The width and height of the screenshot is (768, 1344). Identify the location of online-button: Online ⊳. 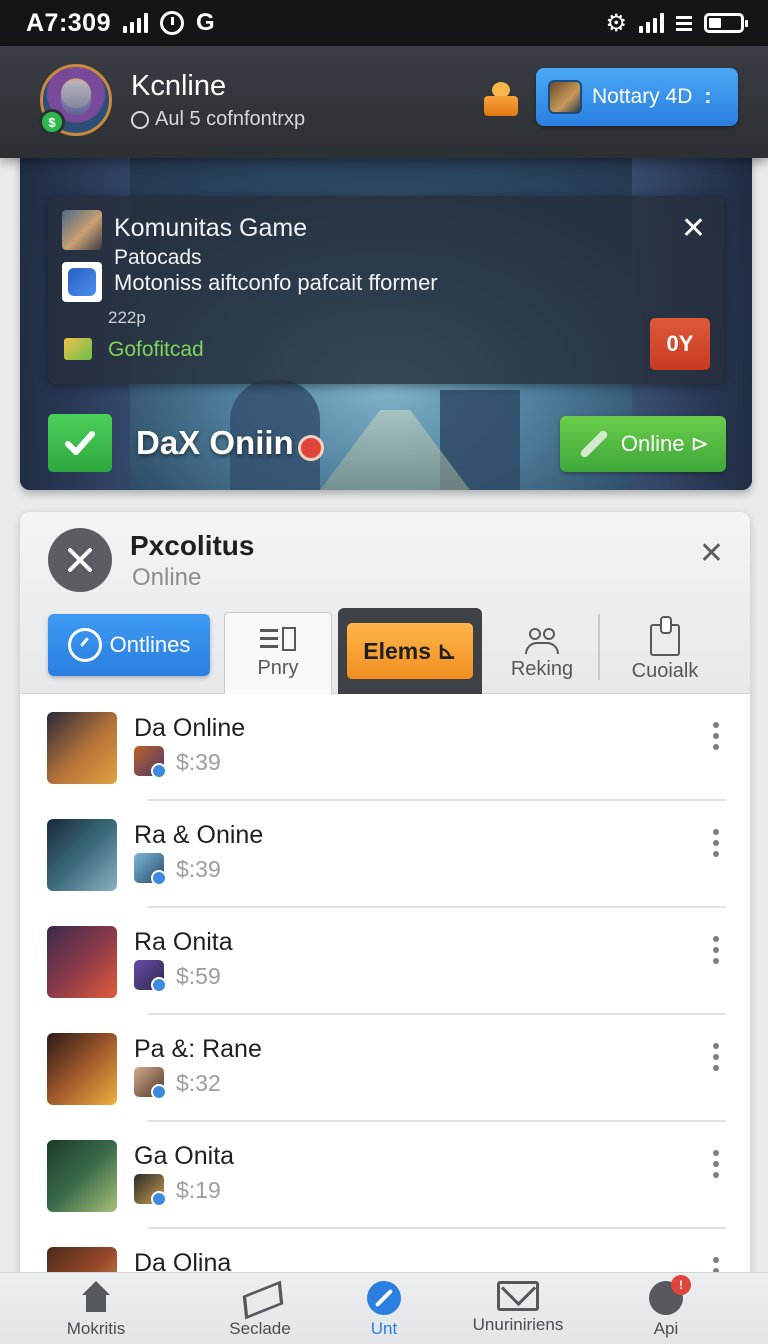
(643, 444).